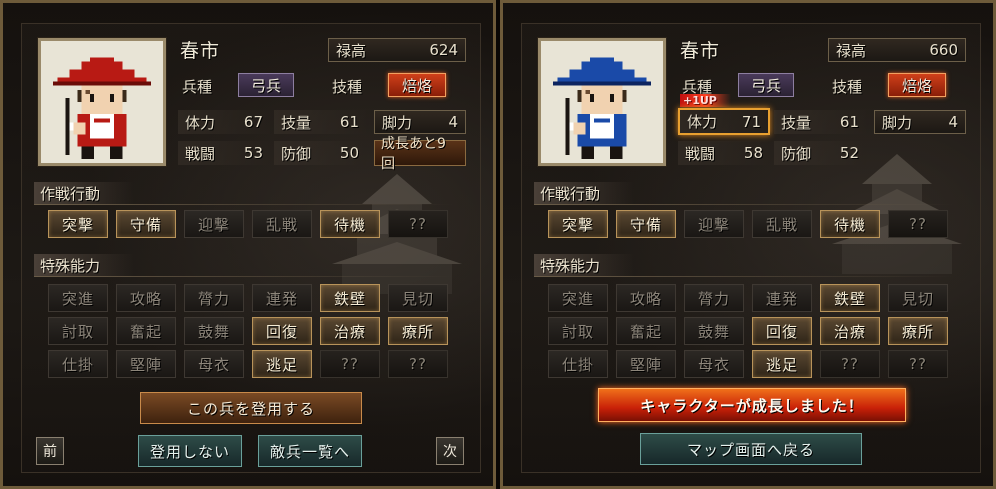  Describe the element at coordinates (320, 153) in the screenshot. I see `stat-def: 防御 50` at that location.